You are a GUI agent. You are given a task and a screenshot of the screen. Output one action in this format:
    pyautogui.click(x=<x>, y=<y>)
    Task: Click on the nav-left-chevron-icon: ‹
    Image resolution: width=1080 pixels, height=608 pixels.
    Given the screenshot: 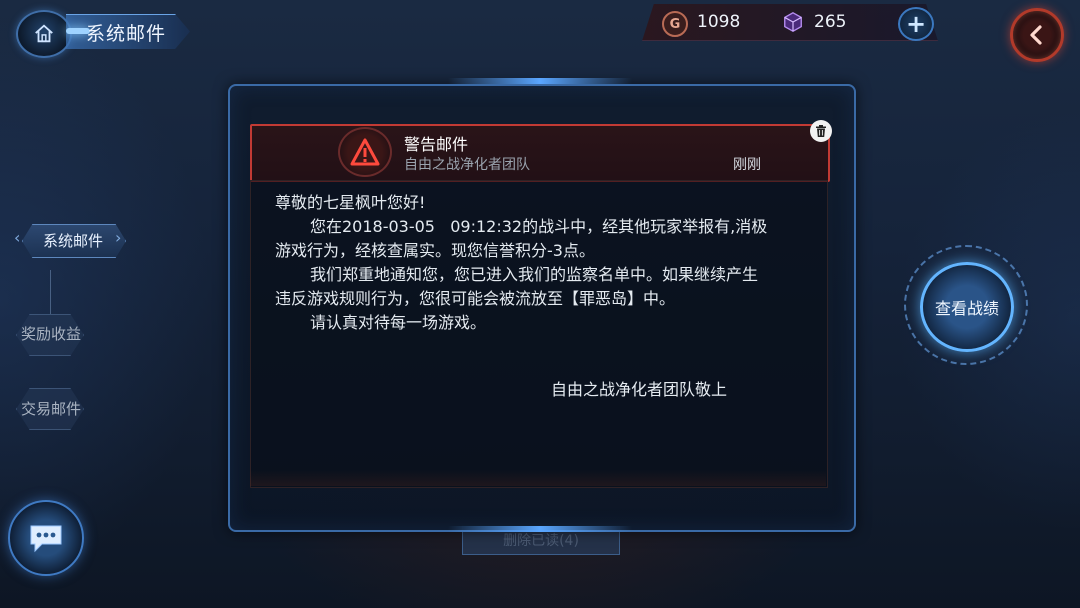 What is the action you would take?
    pyautogui.click(x=17, y=237)
    